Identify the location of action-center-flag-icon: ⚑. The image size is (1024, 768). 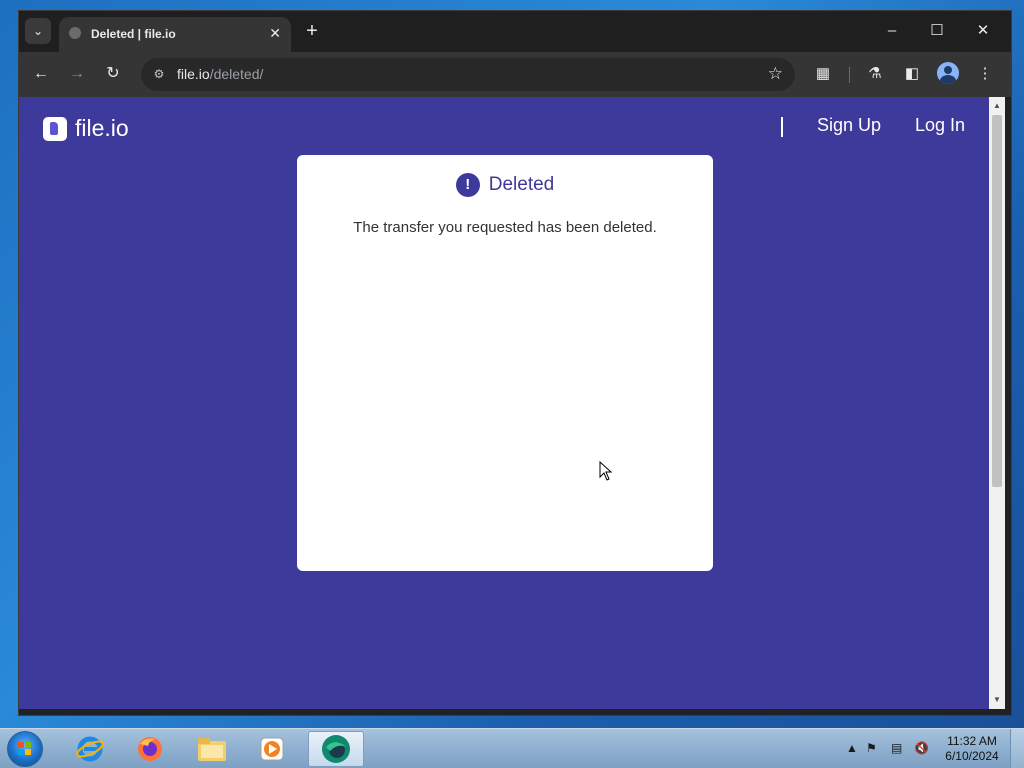
(871, 748).